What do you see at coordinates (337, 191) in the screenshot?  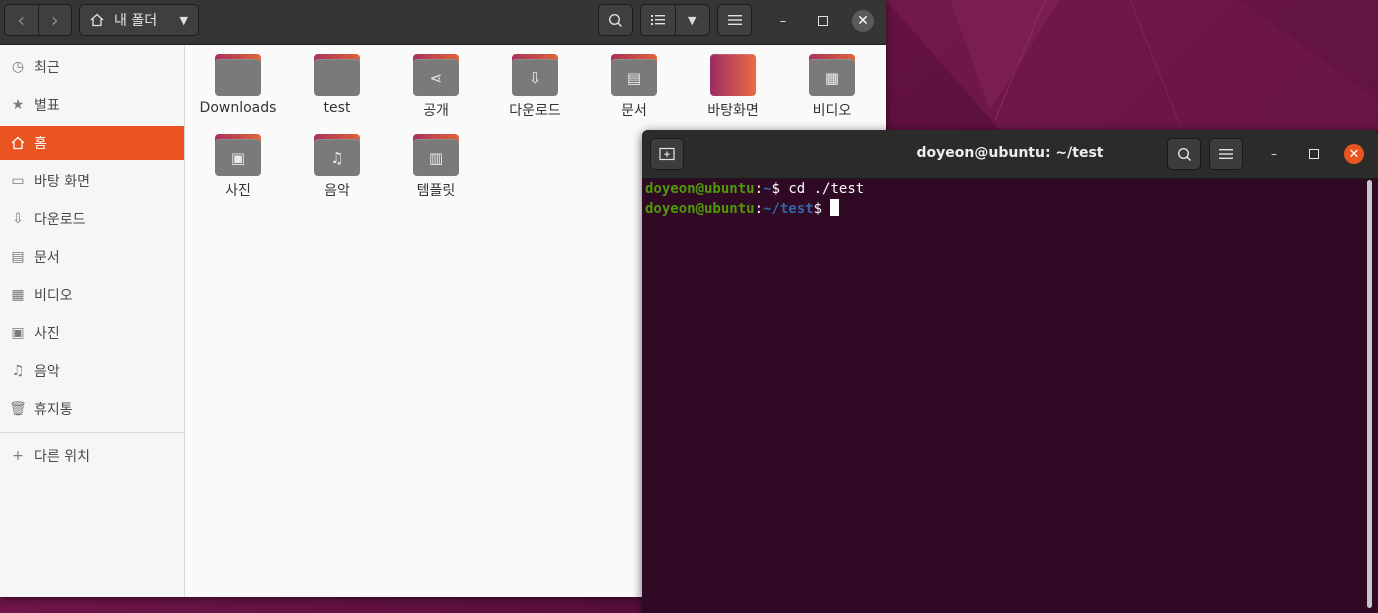 I see `file-name: 음악` at bounding box center [337, 191].